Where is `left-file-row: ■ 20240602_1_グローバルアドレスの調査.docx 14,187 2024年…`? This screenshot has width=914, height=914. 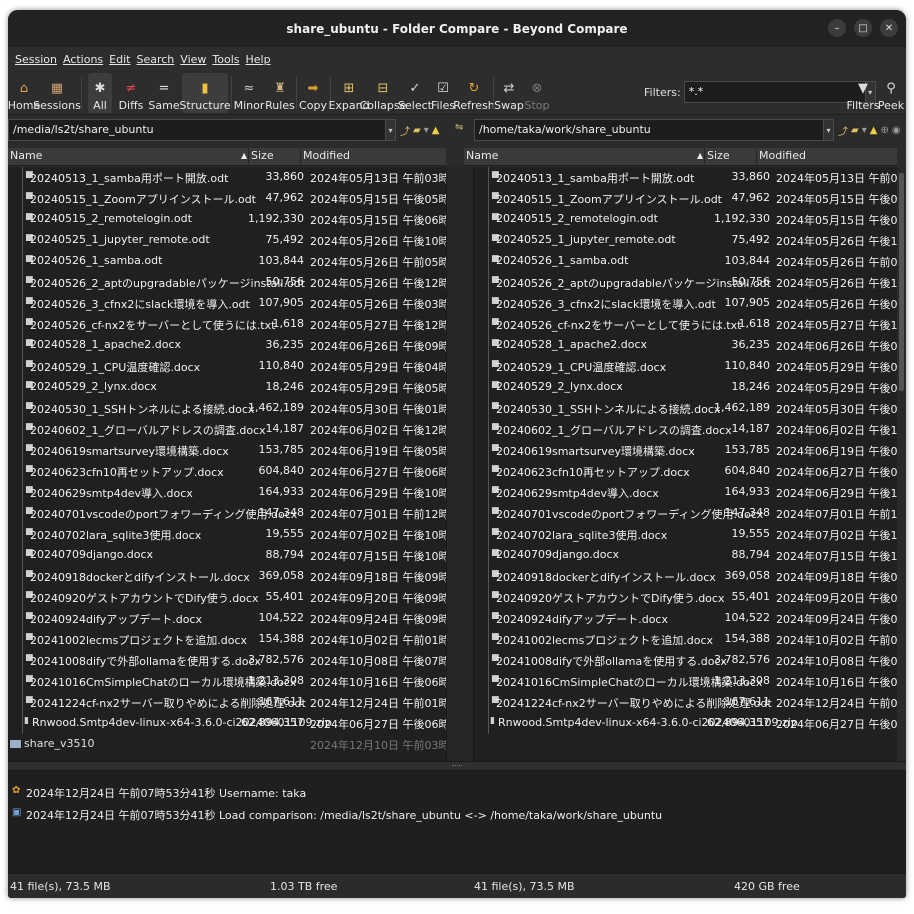 left-file-row: ■ 20240602_1_グローバルアドレスの調査.docx 14,187 2024年… is located at coordinates (227, 429).